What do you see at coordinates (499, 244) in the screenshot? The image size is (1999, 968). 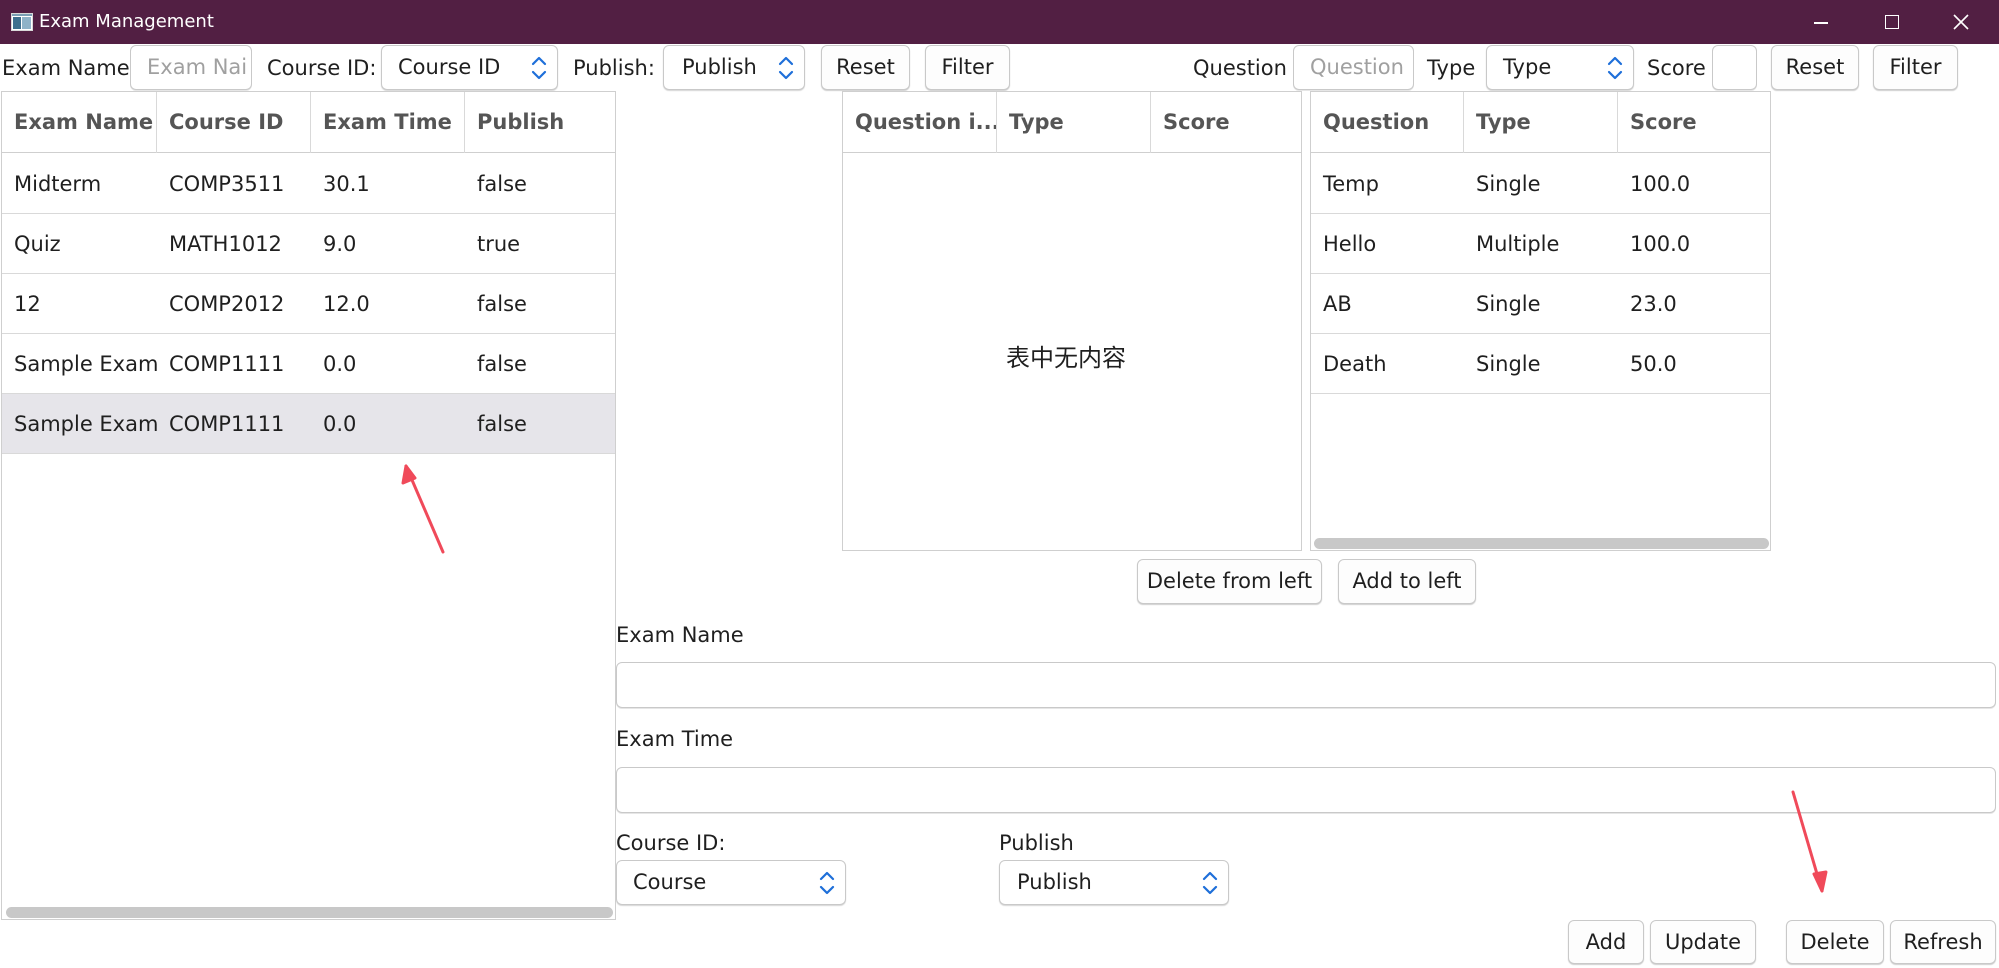 I see `cell-publish: true` at bounding box center [499, 244].